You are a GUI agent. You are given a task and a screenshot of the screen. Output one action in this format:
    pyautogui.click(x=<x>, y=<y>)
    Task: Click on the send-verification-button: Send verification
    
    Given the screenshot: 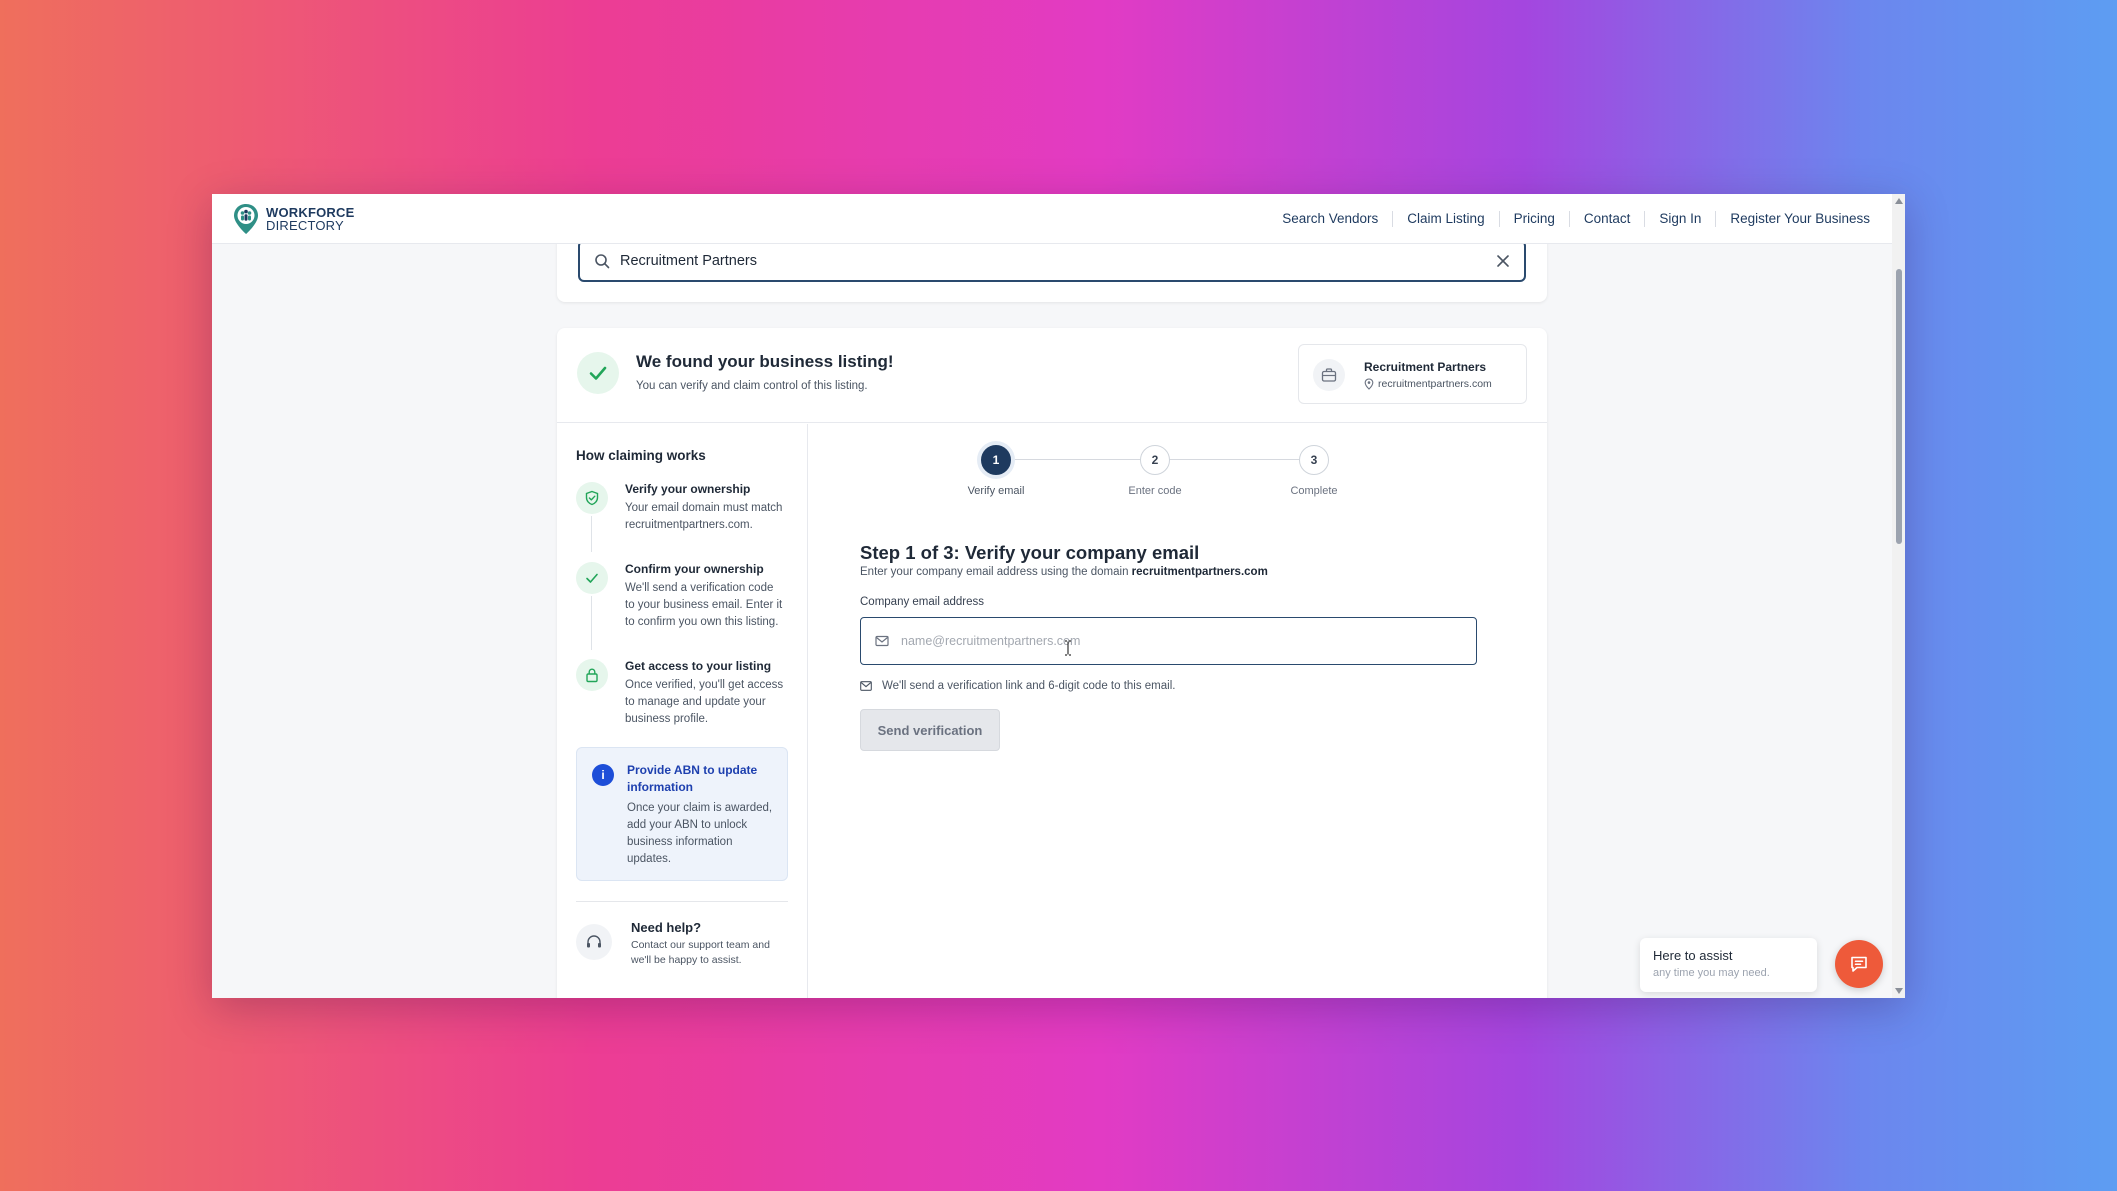 What is the action you would take?
    pyautogui.click(x=930, y=730)
    